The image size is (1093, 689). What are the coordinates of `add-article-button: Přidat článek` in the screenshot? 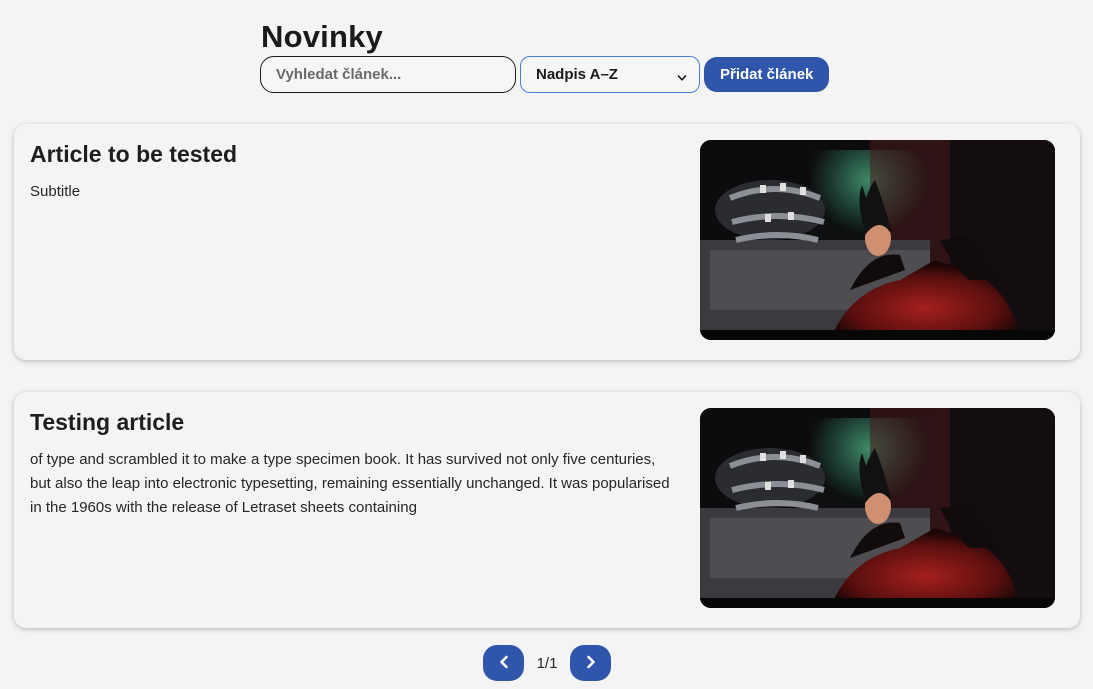 It's located at (767, 74).